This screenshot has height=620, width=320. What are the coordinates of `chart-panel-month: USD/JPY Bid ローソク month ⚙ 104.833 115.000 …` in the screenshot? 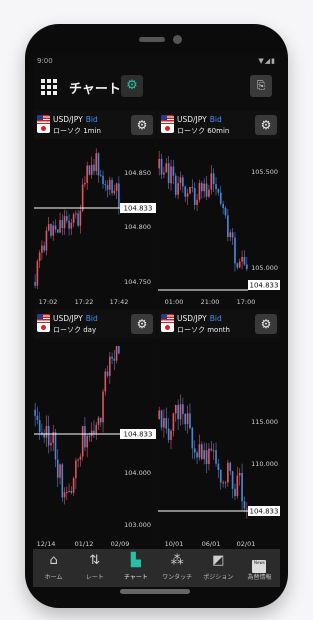 It's located at (219, 429).